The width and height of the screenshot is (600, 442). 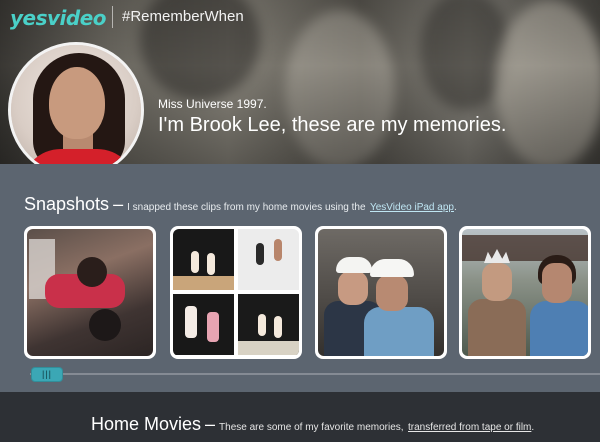 I want to click on snapshots-period: ., so click(x=455, y=207).